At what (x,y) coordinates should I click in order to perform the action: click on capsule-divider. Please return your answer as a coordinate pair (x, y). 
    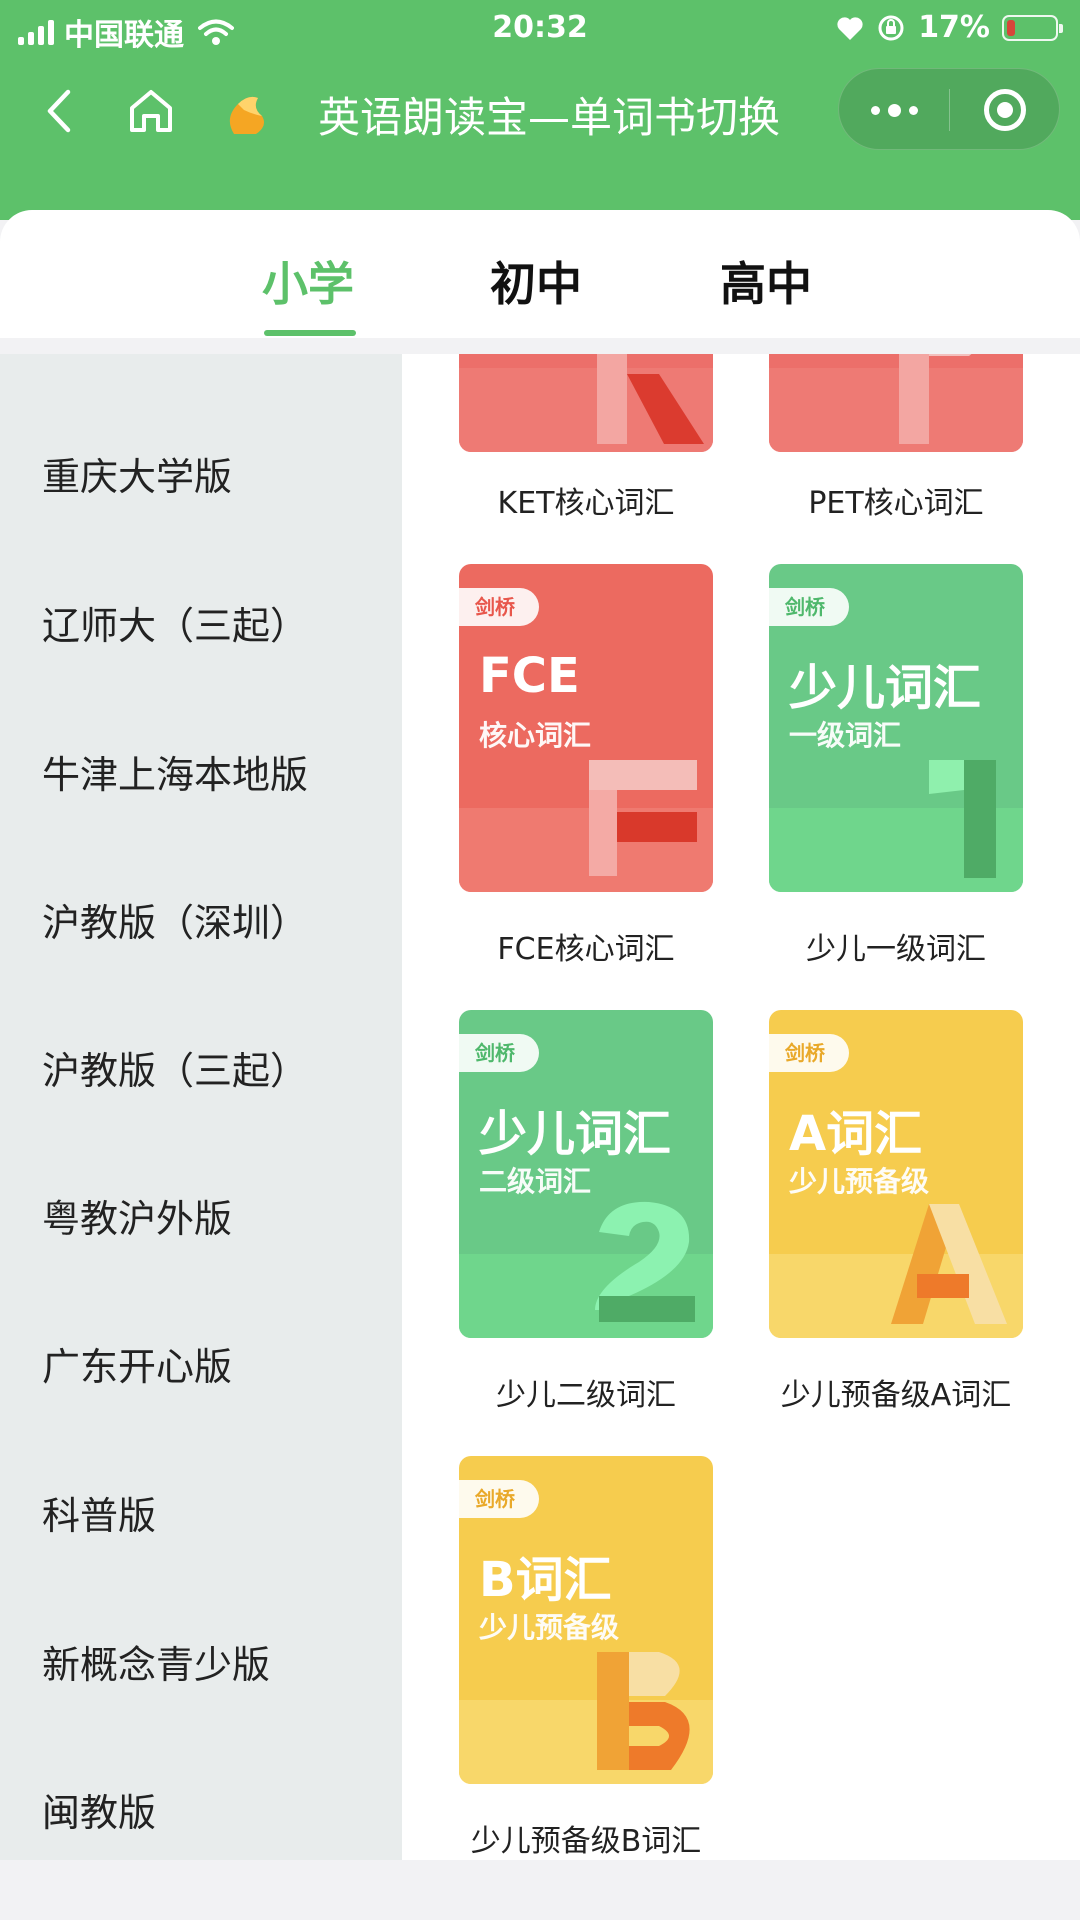
    Looking at the image, I should click on (949, 110).